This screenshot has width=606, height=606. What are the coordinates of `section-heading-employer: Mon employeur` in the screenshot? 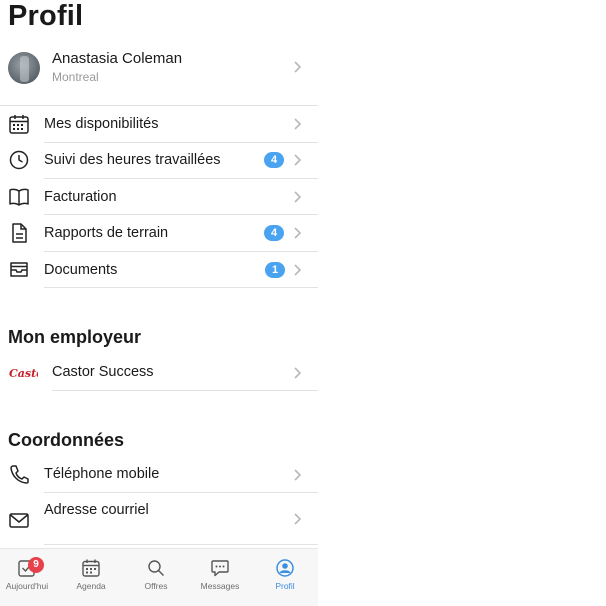 It's located at (75, 337).